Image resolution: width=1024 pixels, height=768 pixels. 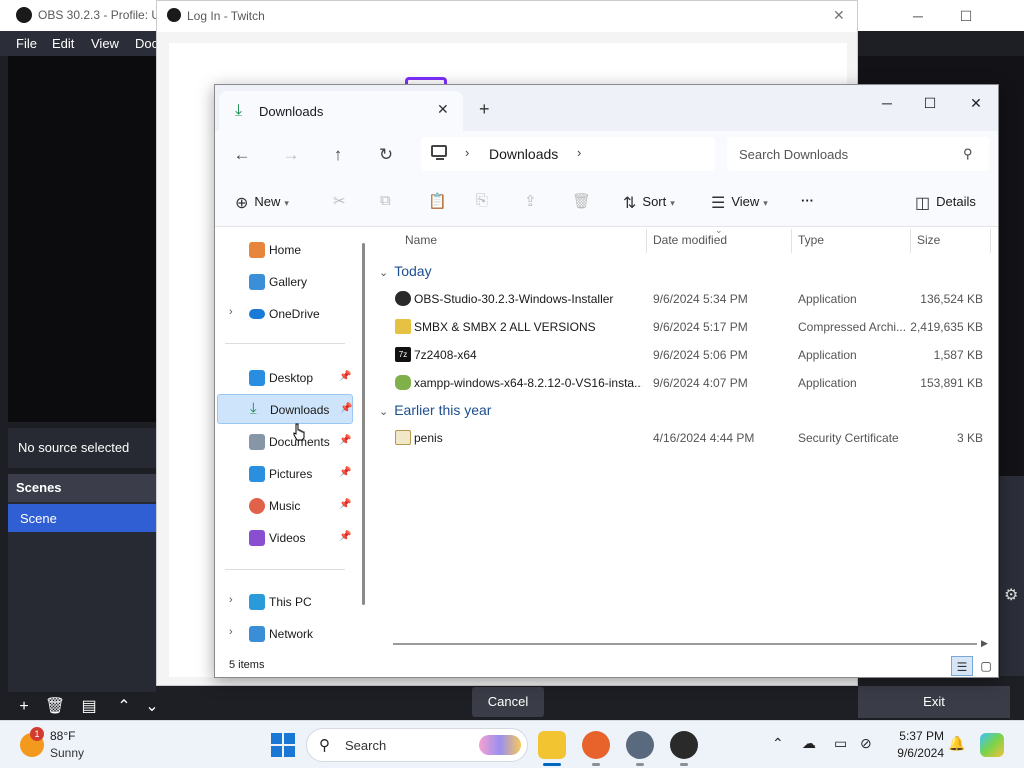 I want to click on bell-icon: 🔔, so click(x=956, y=743).